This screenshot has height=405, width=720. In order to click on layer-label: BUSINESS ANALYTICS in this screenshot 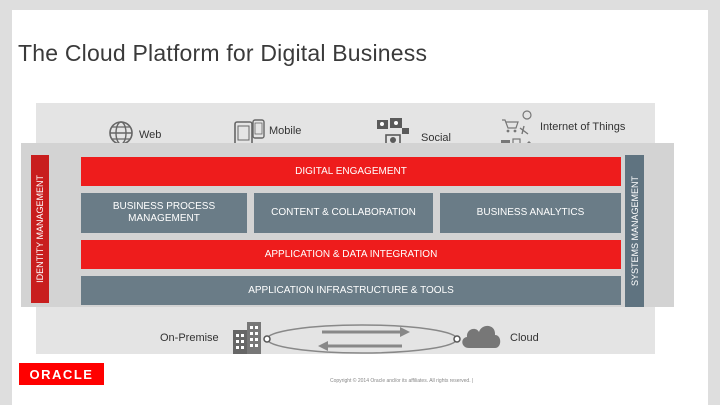, I will do `click(530, 212)`.